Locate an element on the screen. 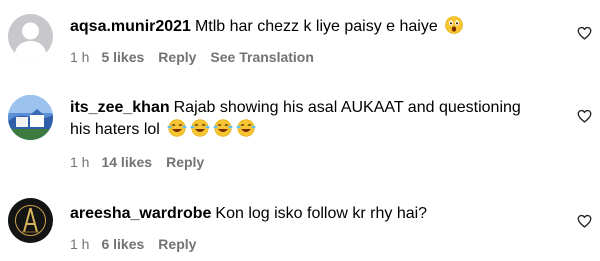  likes-count: 14 likes is located at coordinates (126, 162).